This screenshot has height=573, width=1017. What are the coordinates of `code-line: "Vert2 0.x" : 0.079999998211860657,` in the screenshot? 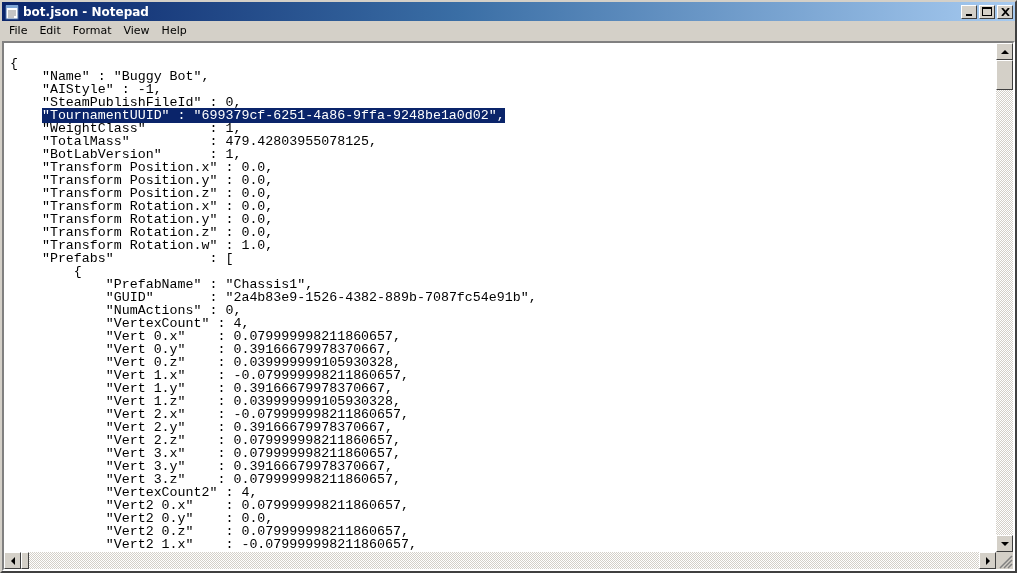 It's located at (257, 505).